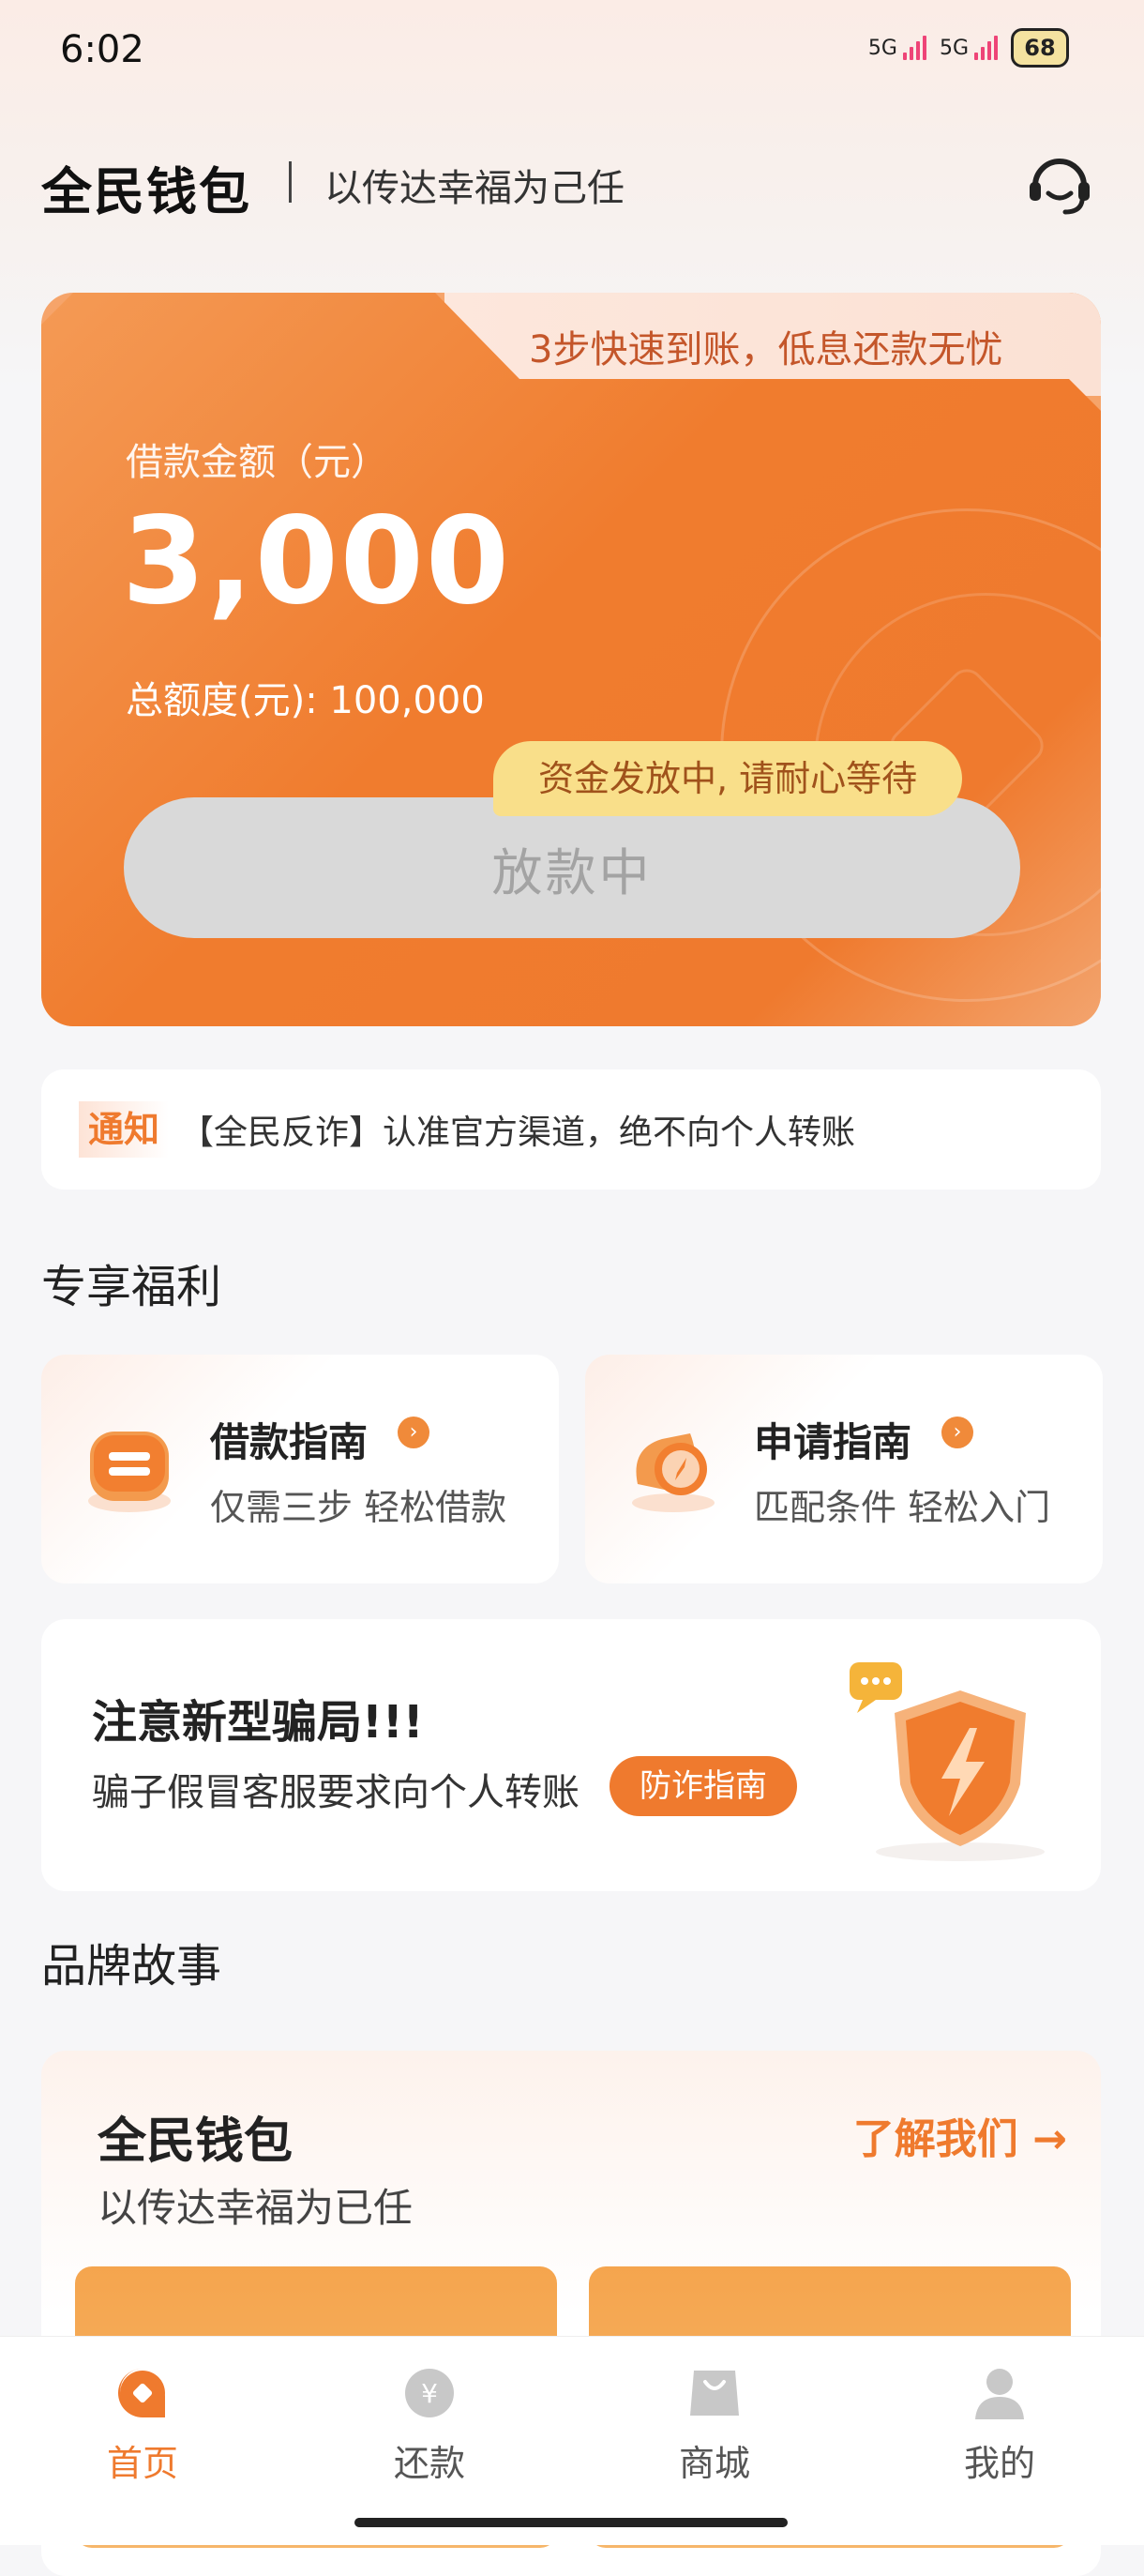  Describe the element at coordinates (256, 2208) in the screenshot. I see `story-sub: 以传达幸福为已任` at that location.